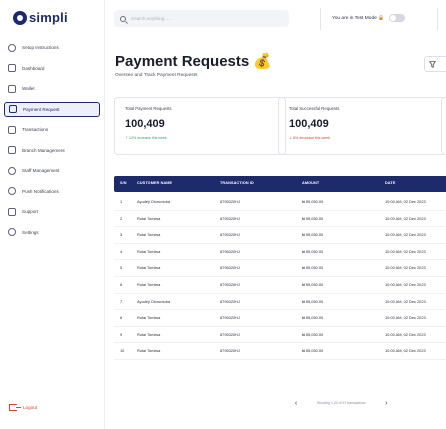 The image size is (446, 429). I want to click on trend-down-icon: ⇣, so click(291, 138).